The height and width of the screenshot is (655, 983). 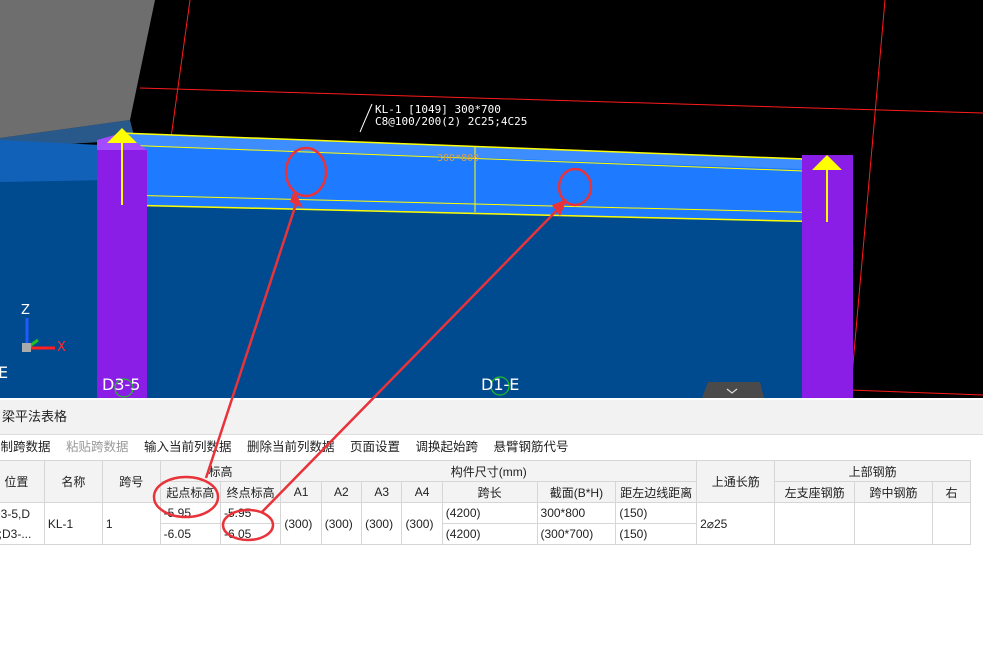 What do you see at coordinates (736, 523) in the screenshot?
I see `cell-top-continuous: 2⌀25` at bounding box center [736, 523].